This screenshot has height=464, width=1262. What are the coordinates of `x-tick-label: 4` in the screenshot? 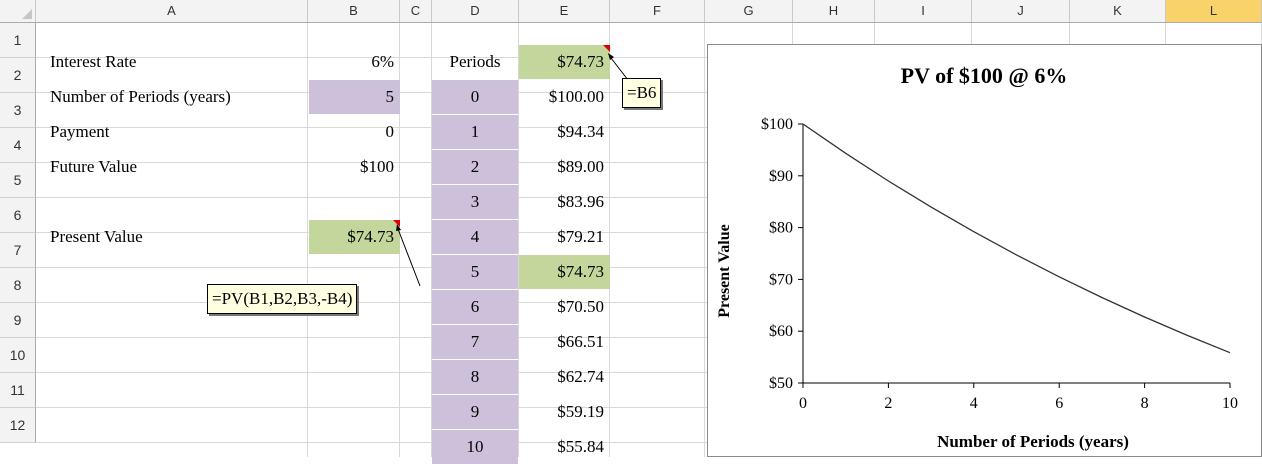 It's located at (974, 403).